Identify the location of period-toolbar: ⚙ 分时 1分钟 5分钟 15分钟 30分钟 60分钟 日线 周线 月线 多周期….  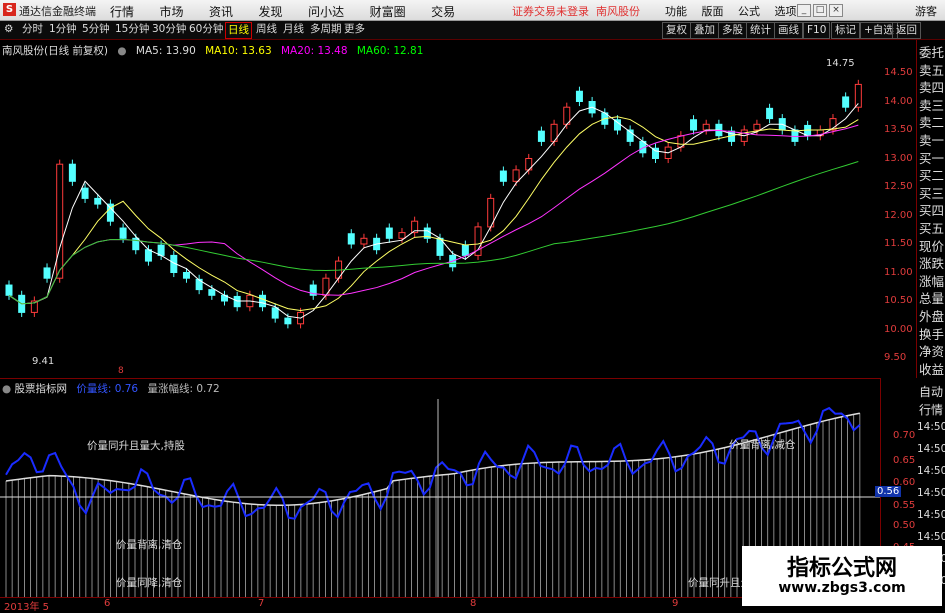
(472, 30).